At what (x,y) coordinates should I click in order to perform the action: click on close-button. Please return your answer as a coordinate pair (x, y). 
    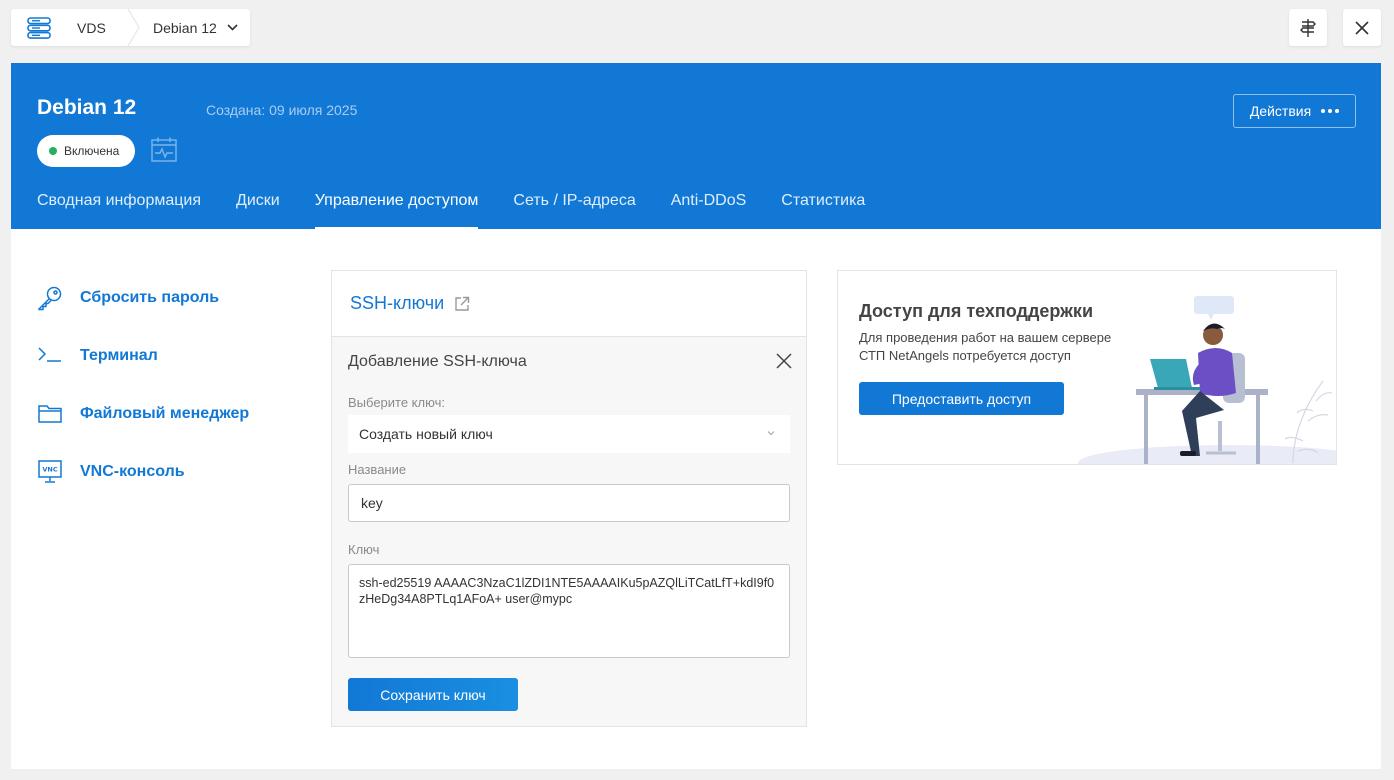
    Looking at the image, I should click on (1362, 27).